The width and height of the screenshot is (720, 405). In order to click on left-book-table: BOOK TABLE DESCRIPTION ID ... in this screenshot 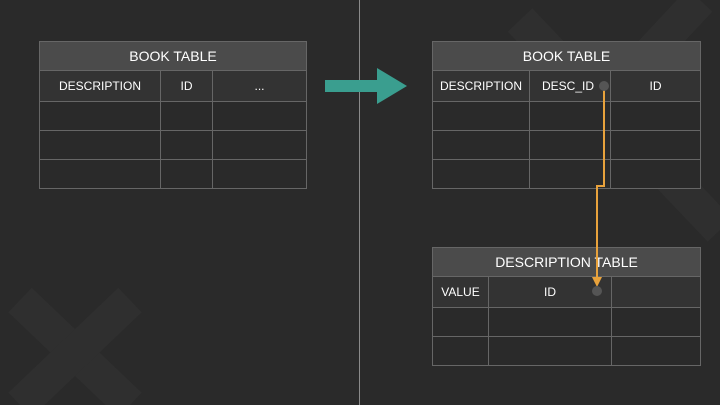, I will do `click(173, 115)`.